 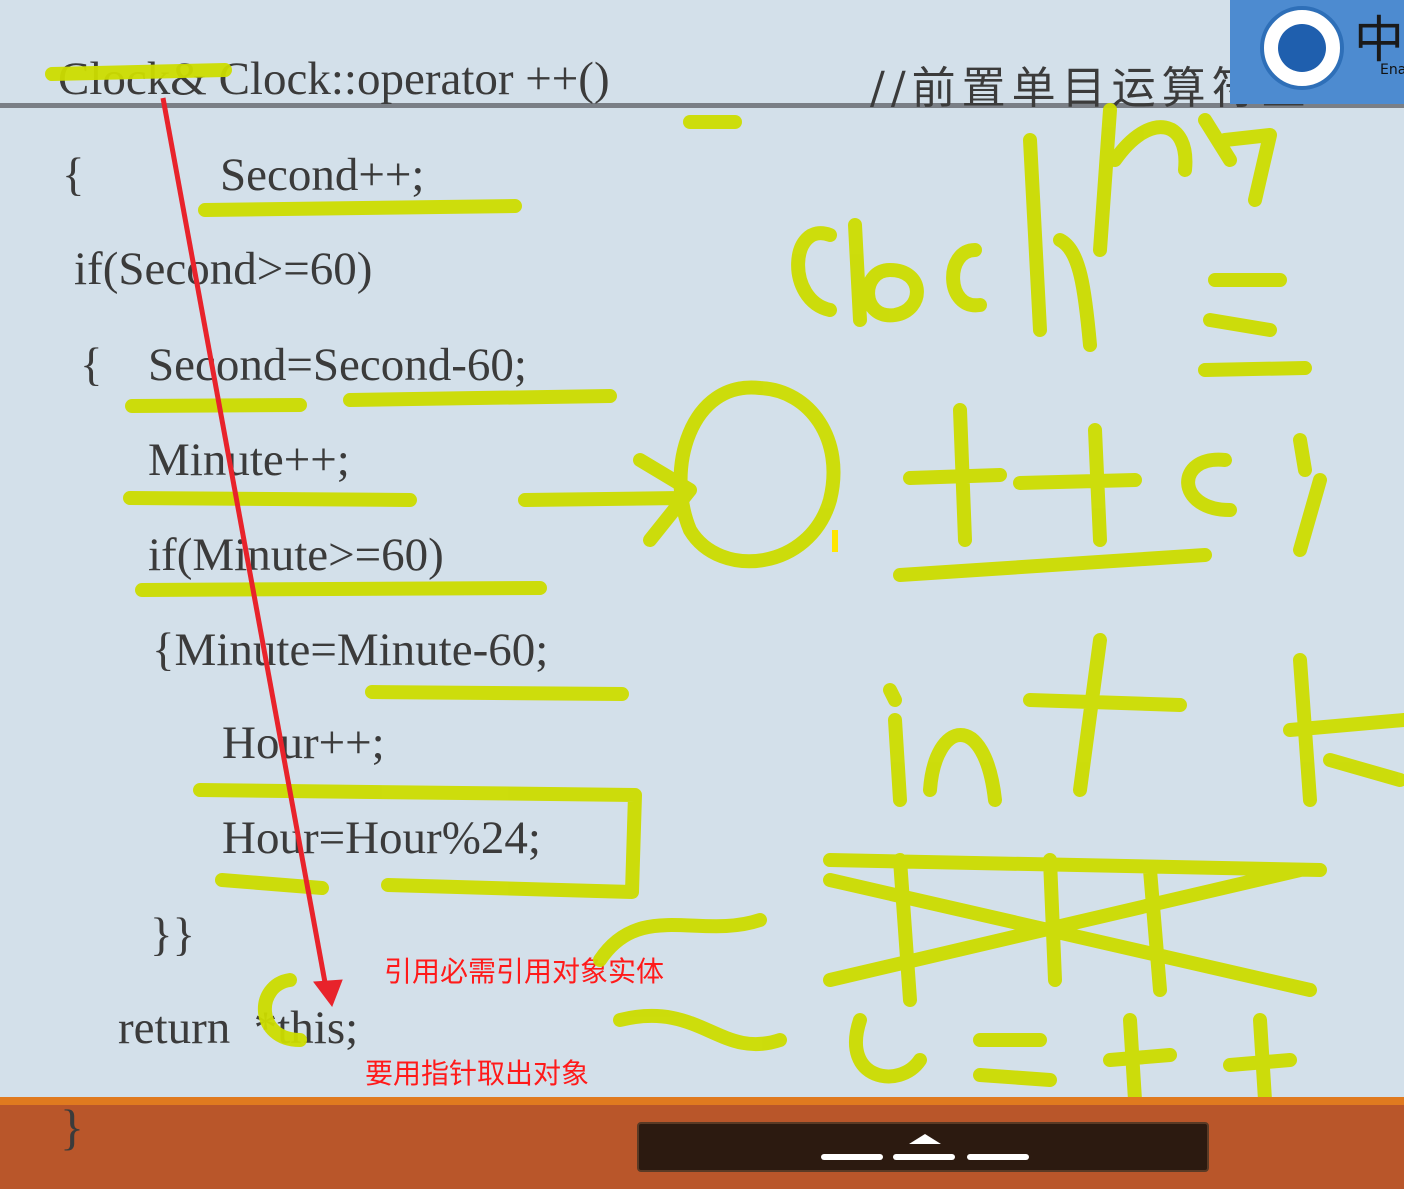 I want to click on code-line: if(Second>=60), so click(x=223, y=269).